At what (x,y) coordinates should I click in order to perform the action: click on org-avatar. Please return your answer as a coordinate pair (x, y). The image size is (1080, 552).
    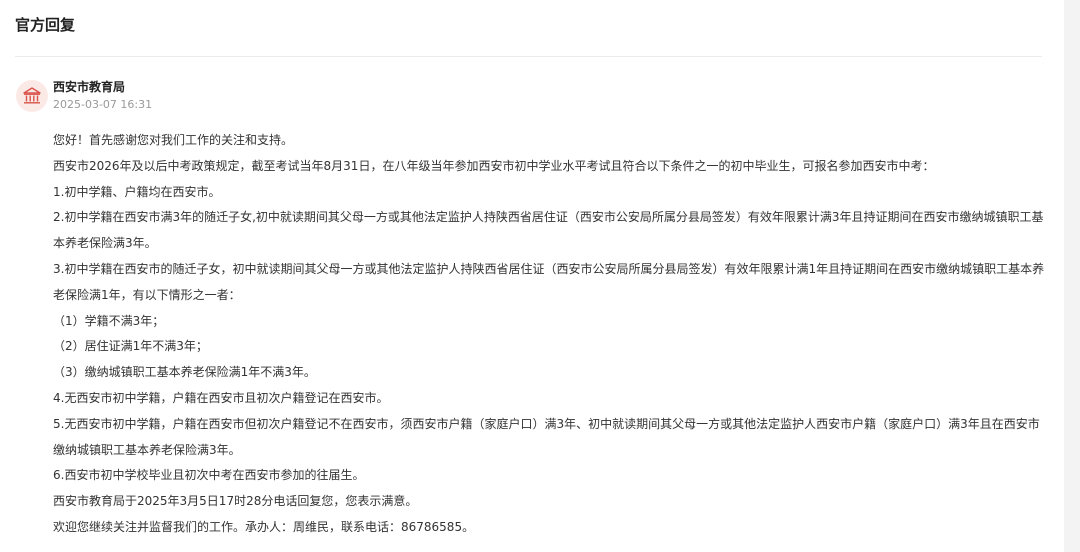
    Looking at the image, I should click on (32, 96).